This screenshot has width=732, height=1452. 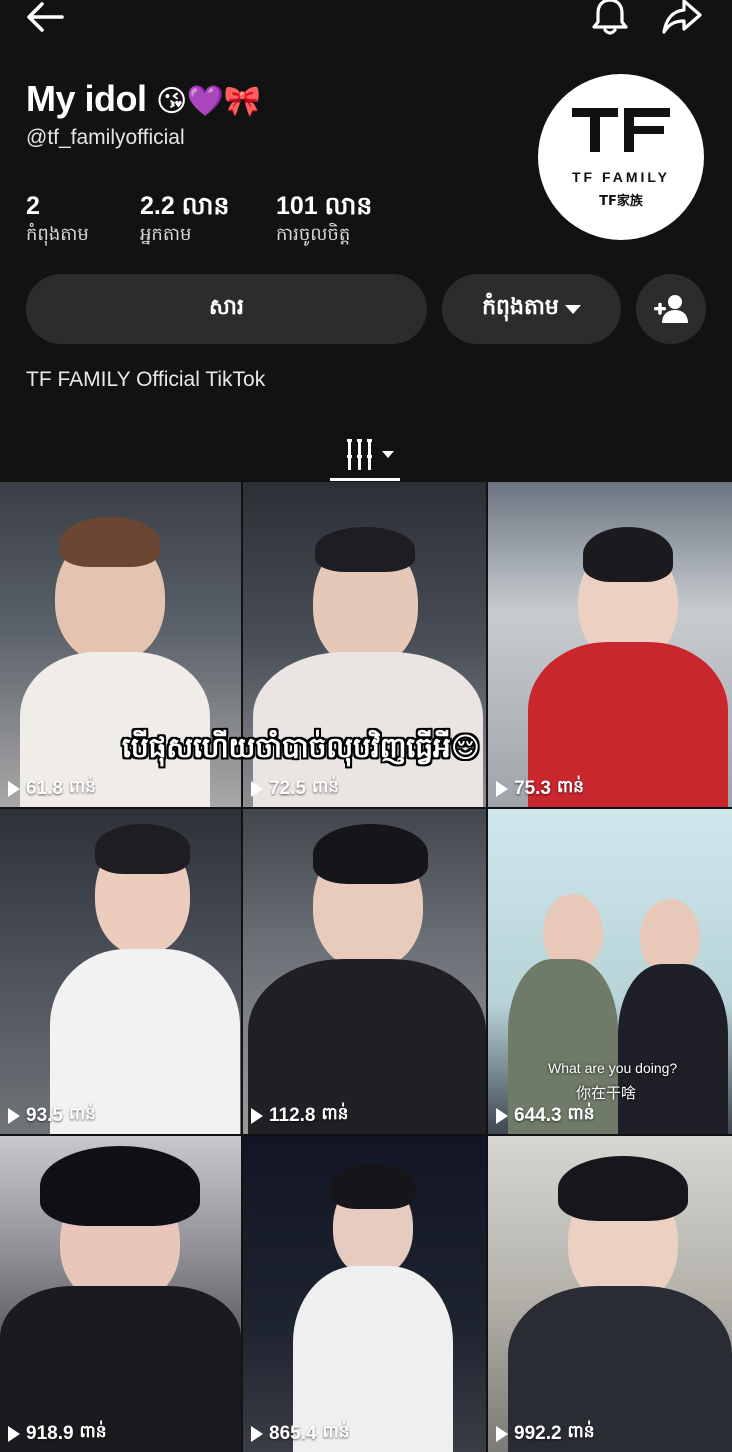 I want to click on stat-following: 2 កំពុងតាម, so click(x=57, y=219).